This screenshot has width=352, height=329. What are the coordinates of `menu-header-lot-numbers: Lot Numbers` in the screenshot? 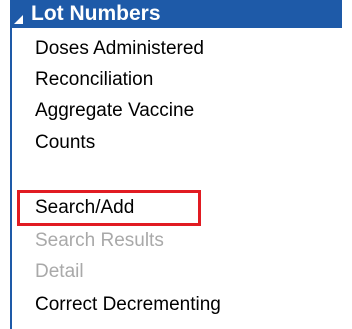 It's located at (176, 14).